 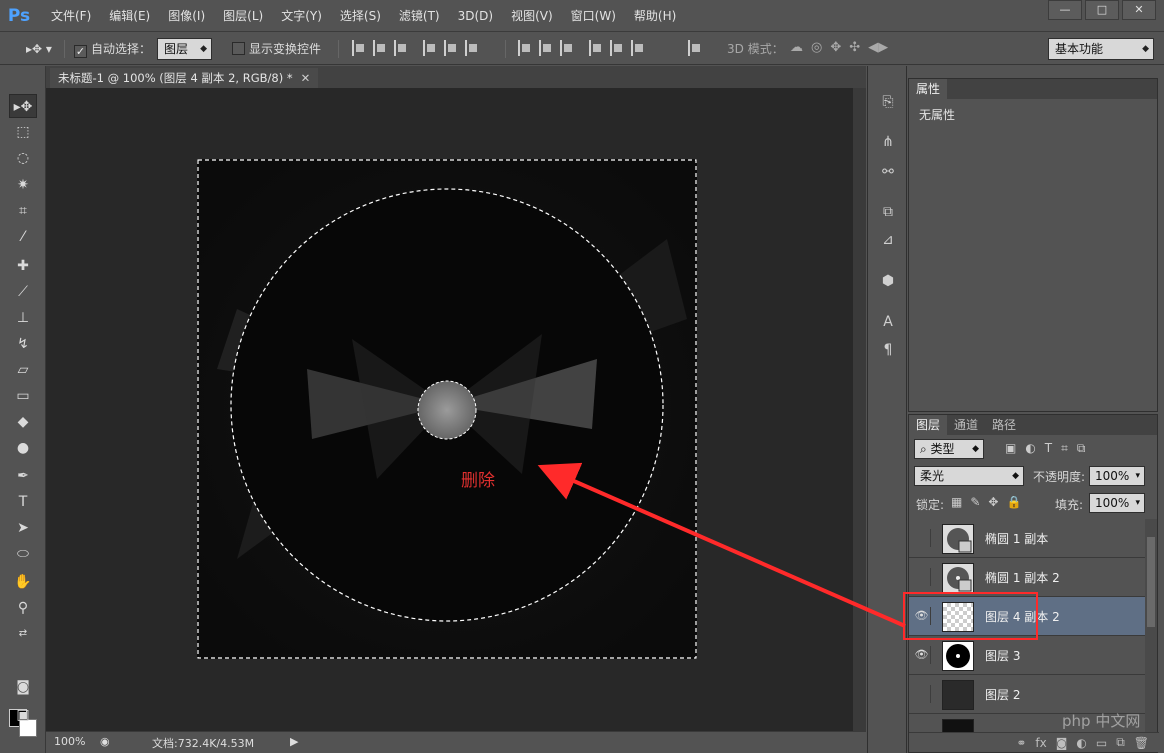 I want to click on history-panel-icon: ⎘, so click(x=888, y=102).